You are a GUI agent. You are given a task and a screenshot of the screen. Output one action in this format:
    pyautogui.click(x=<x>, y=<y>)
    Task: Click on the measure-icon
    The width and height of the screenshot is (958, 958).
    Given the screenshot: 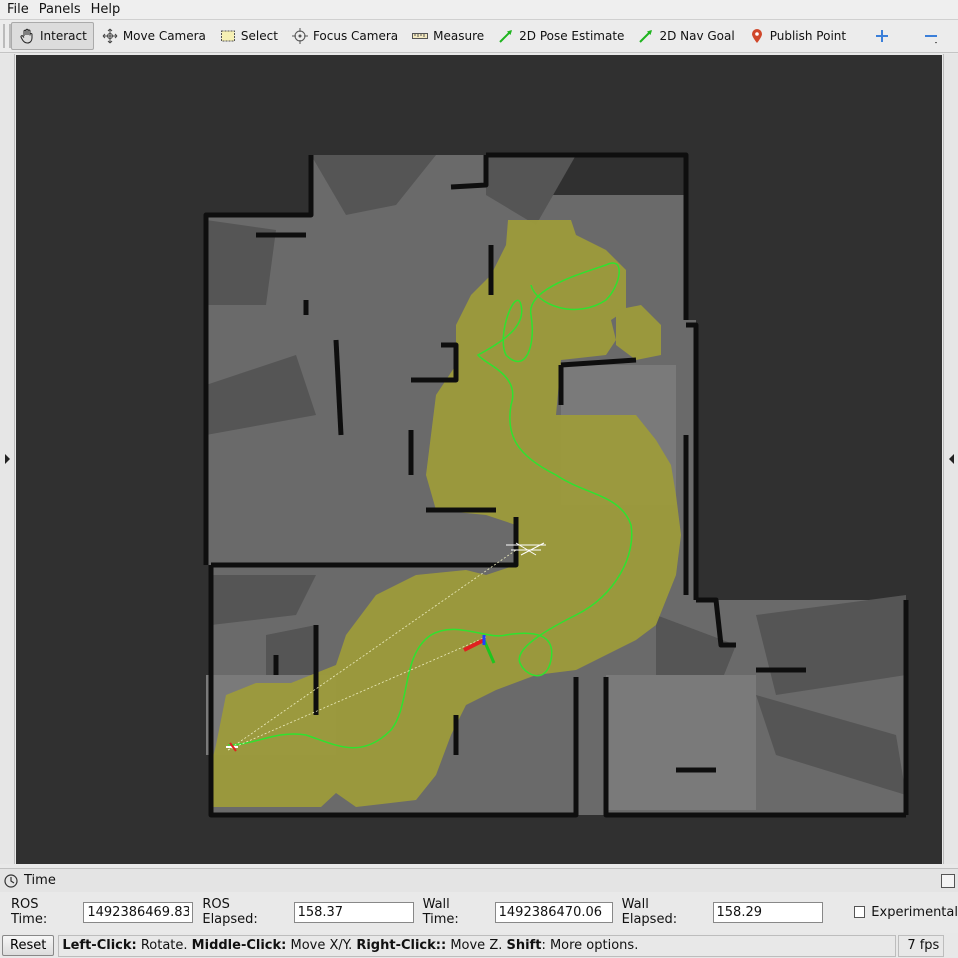 What is the action you would take?
    pyautogui.click(x=420, y=36)
    